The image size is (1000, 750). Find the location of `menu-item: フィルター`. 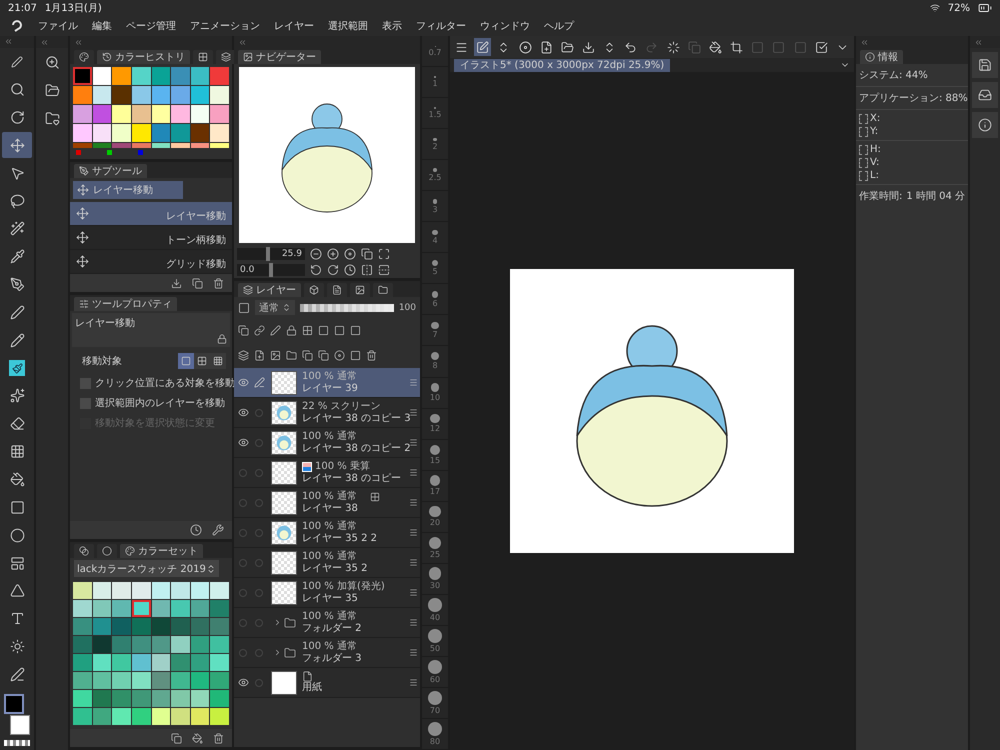

menu-item: フィルター is located at coordinates (441, 26).